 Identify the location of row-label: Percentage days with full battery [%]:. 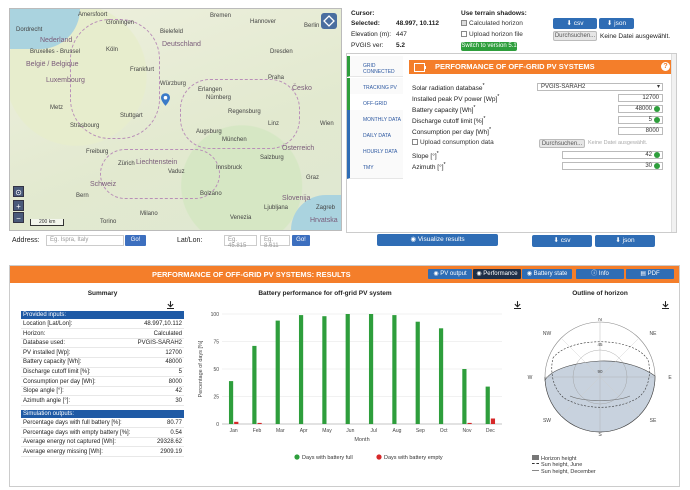
(72, 423).